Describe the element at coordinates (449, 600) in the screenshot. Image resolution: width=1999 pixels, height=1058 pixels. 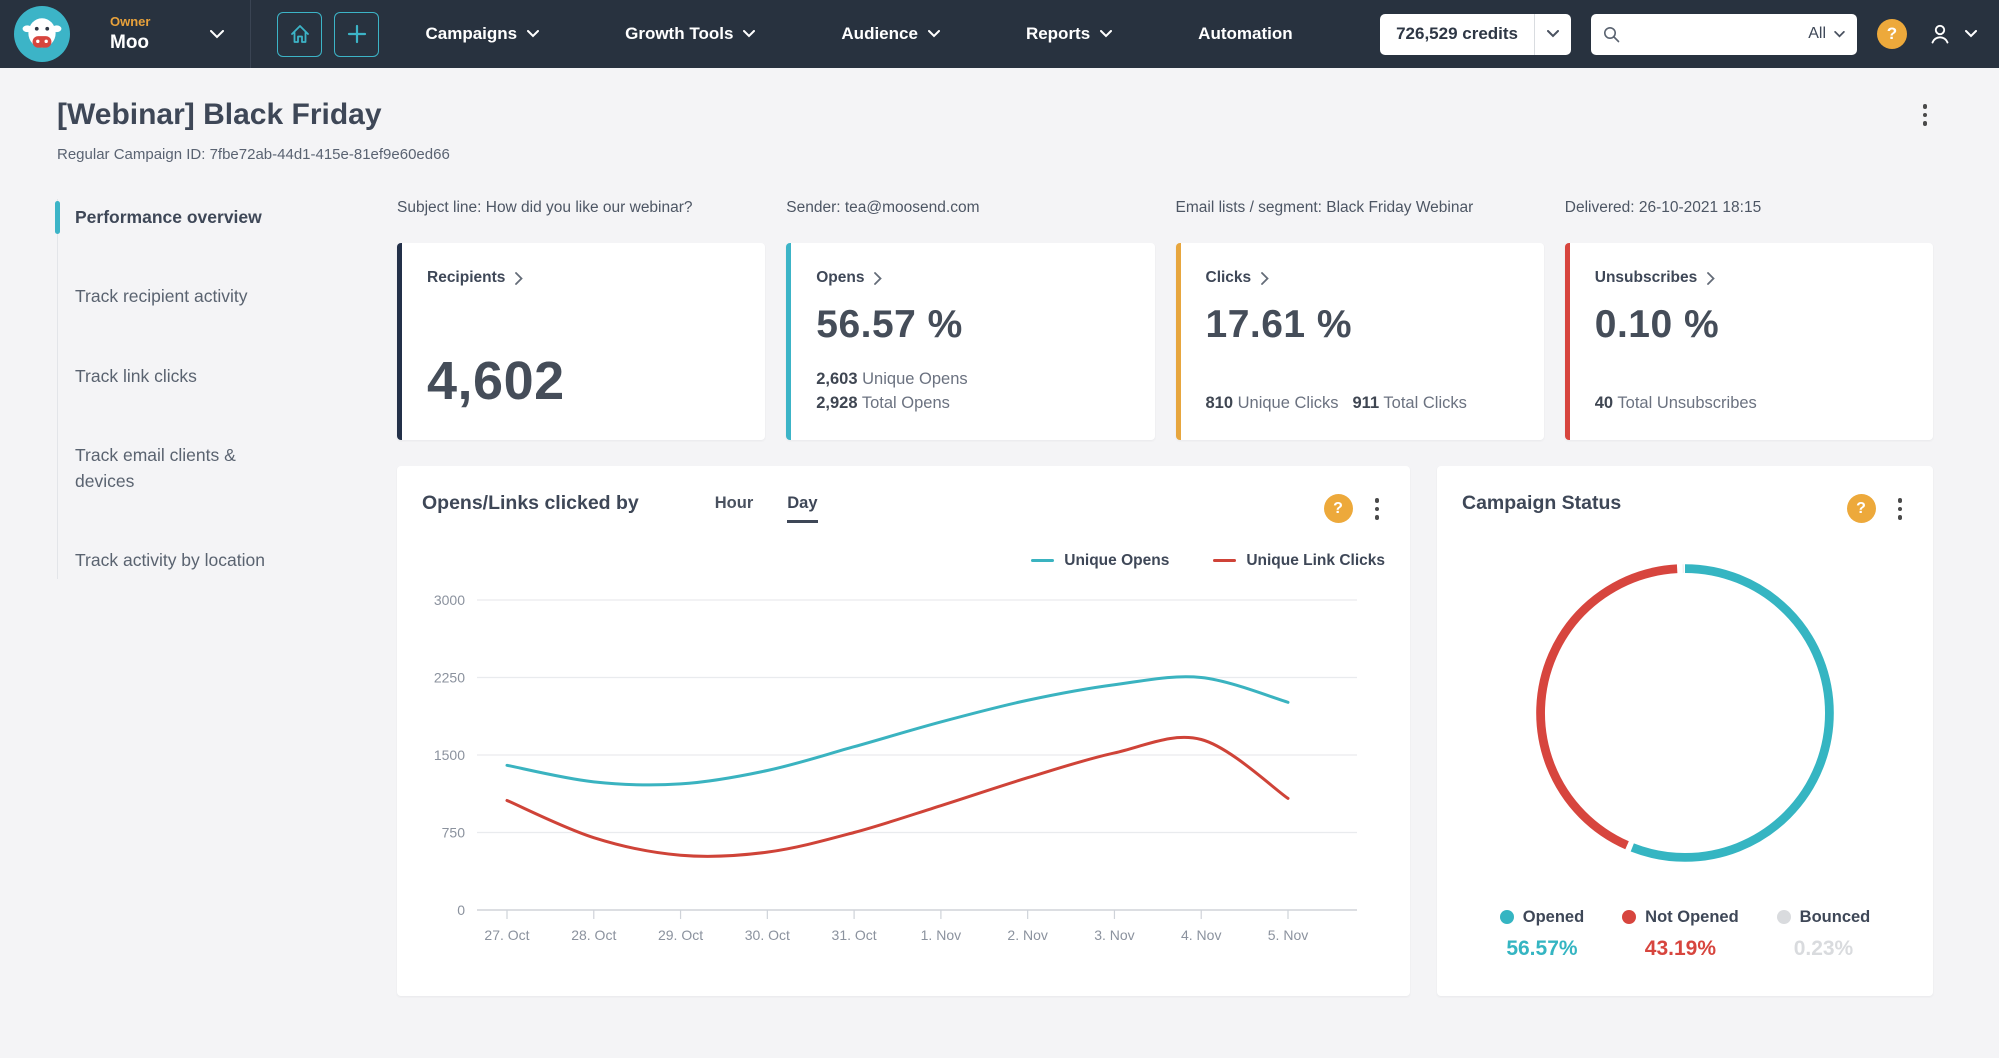
I see `svg-text: 3000` at that location.